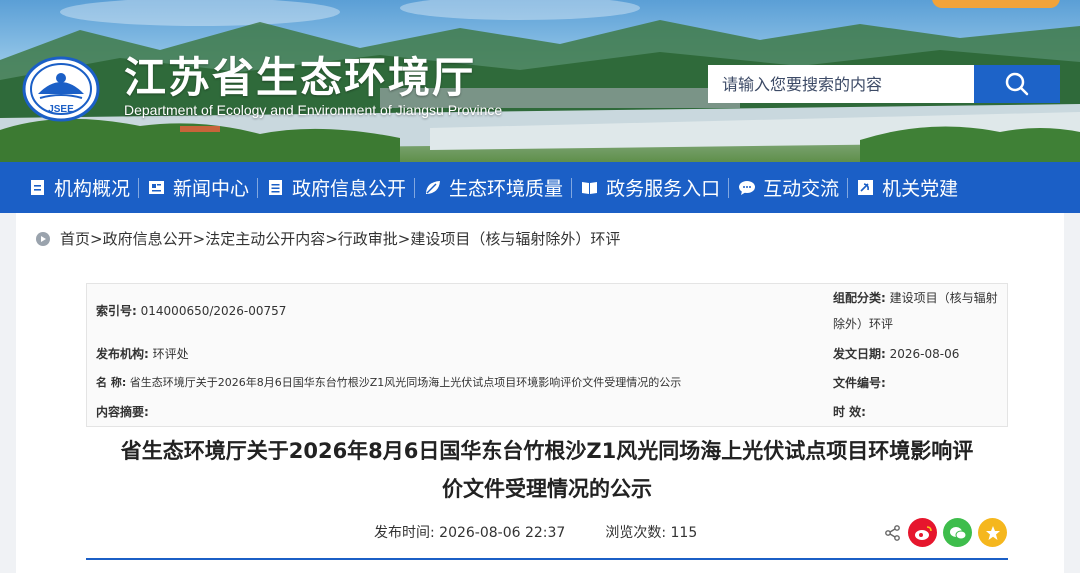 This screenshot has height=573, width=1080. I want to click on nav-item-eco-quality: 生态环境质量, so click(493, 187).